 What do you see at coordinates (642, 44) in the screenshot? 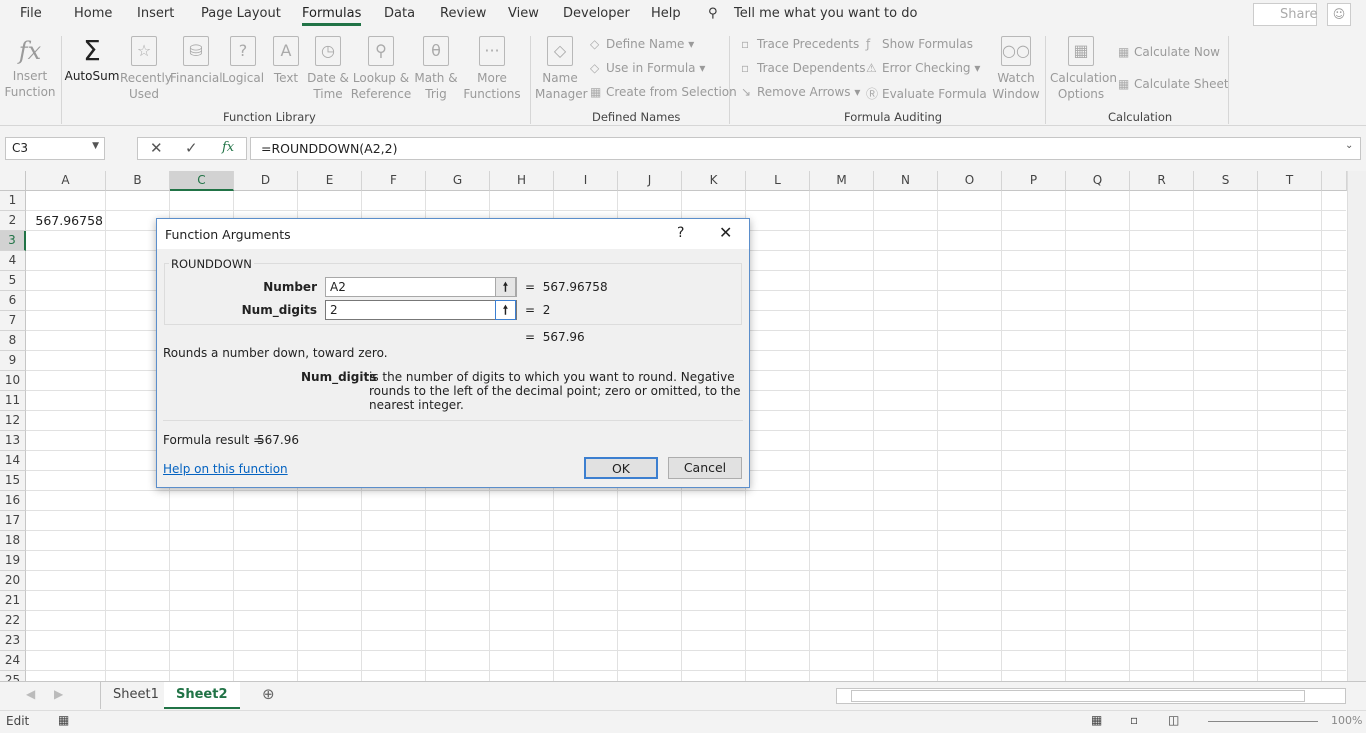
I see `define-name-button: ◇ Define Name ▾` at bounding box center [642, 44].